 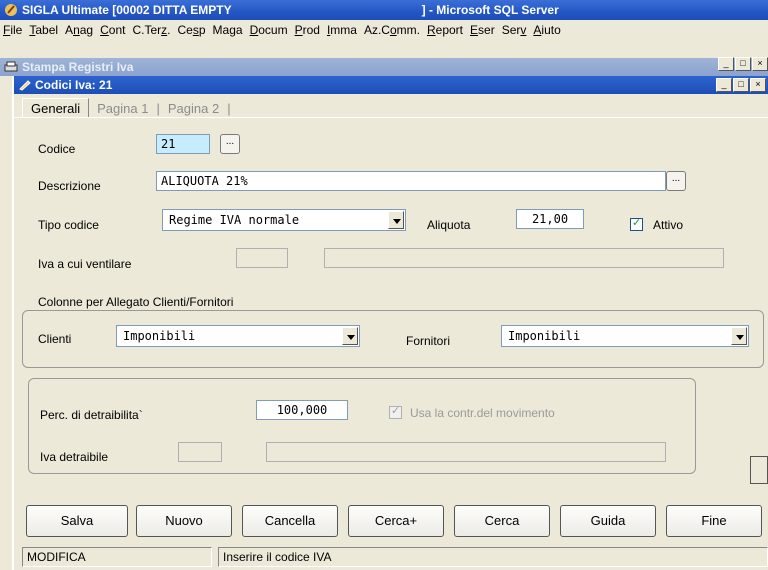 What do you see at coordinates (668, 225) in the screenshot?
I see `attivo-label: Attivo` at bounding box center [668, 225].